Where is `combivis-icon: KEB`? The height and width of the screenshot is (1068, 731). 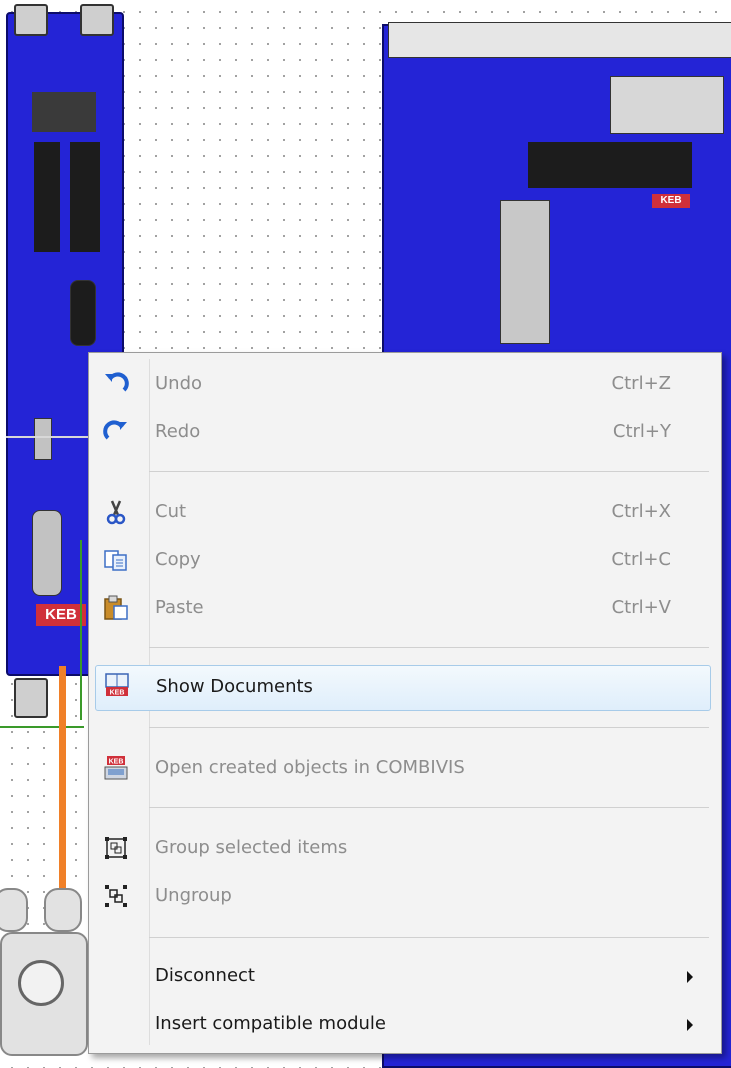 combivis-icon: KEB is located at coordinates (116, 768).